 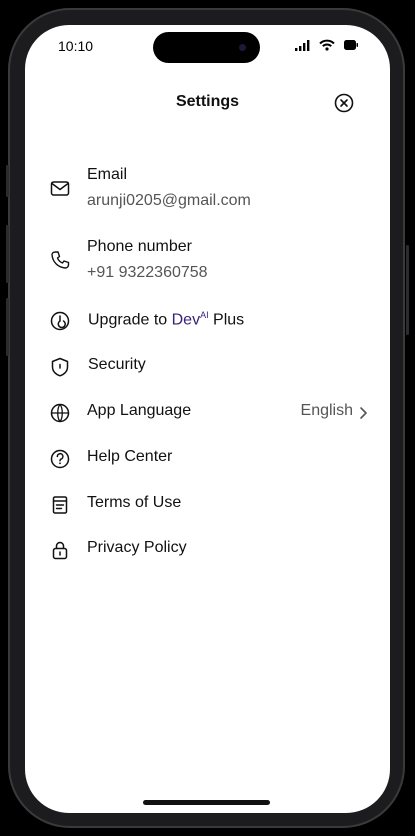 I want to click on document-icon, so click(x=60, y=505).